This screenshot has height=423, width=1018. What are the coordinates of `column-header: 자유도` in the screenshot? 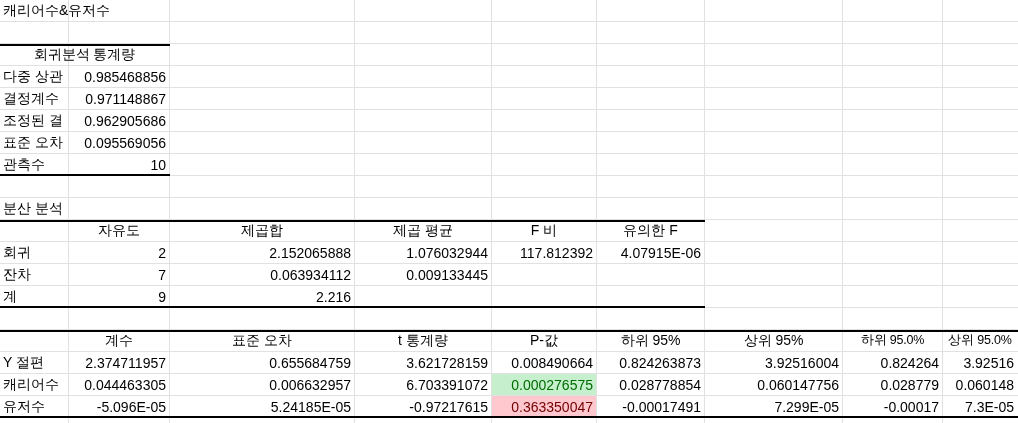 It's located at (119, 230).